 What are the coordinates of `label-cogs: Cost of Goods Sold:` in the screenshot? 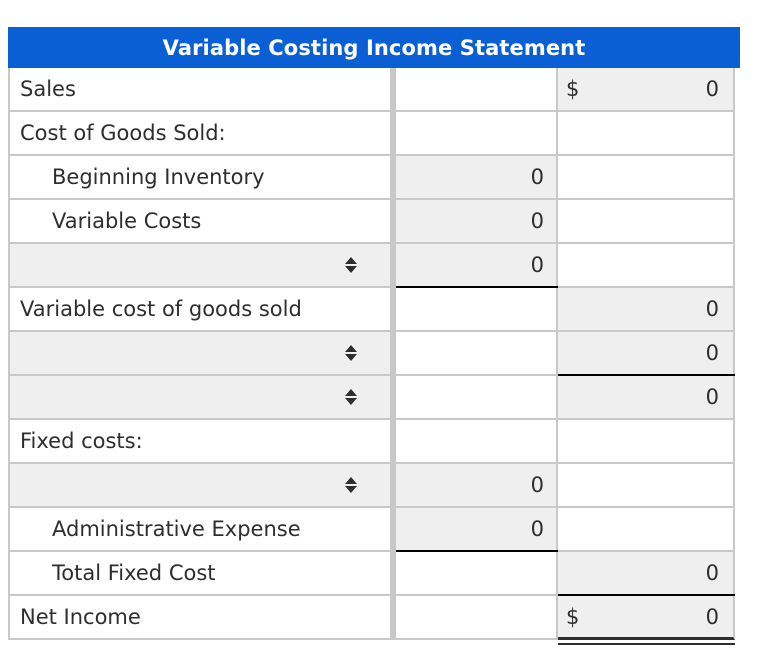 It's located at (202, 134).